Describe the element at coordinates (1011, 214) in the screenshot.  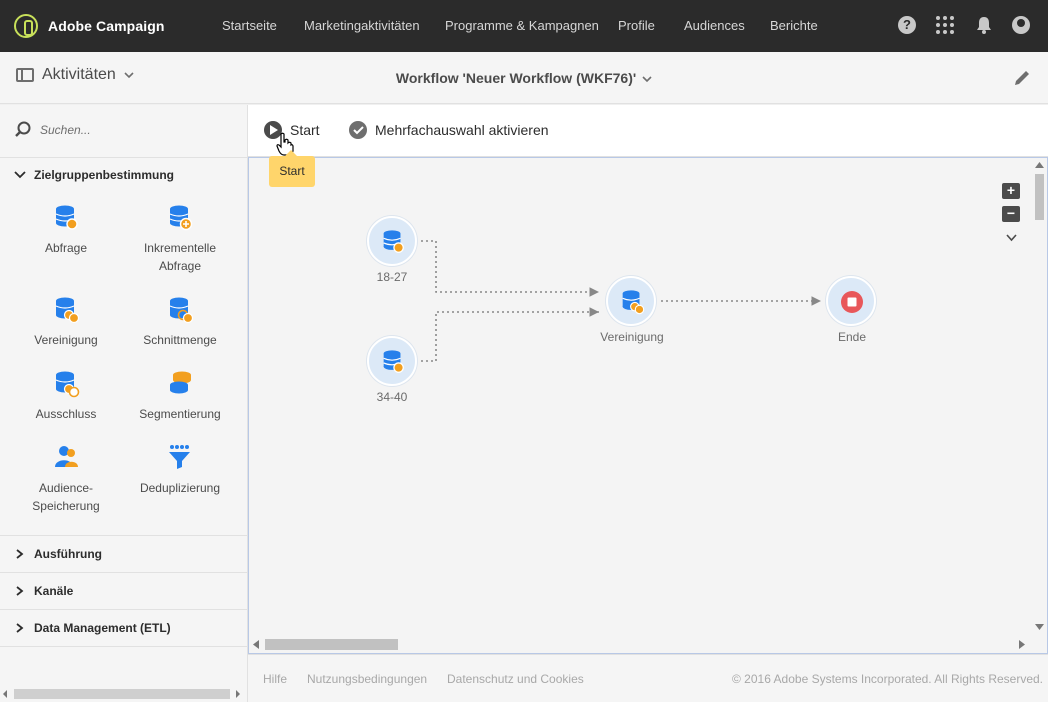
I see `zoom-out-button: −` at that location.